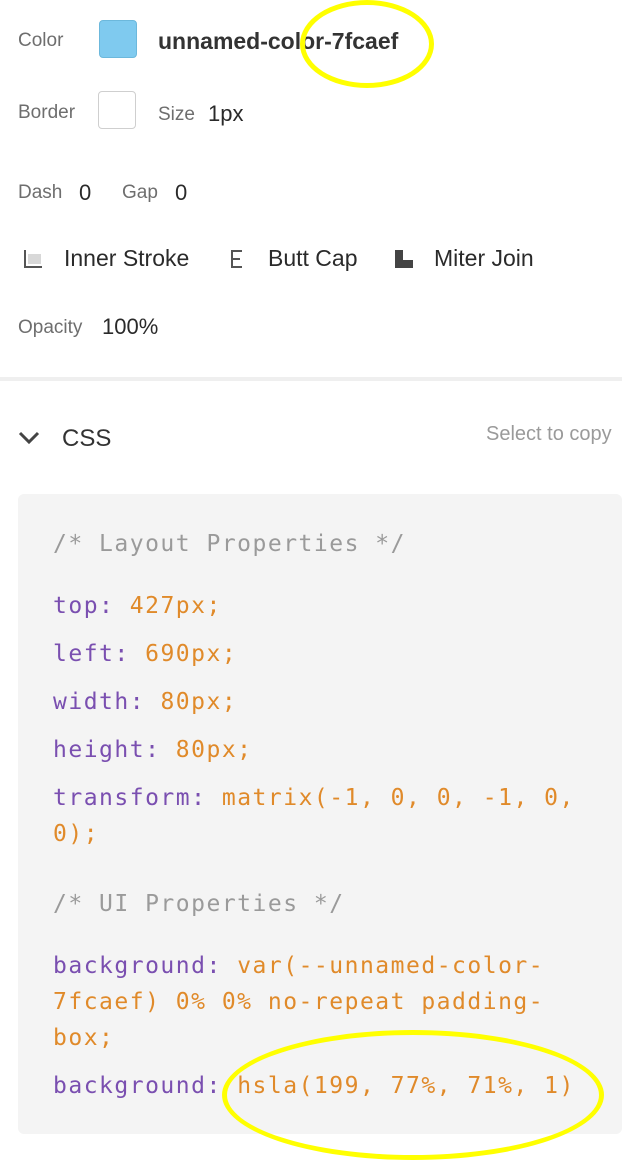 This screenshot has width=622, height=1160. I want to click on code-value: matrix(-1, 0, 0, -1, 0,, so click(398, 798).